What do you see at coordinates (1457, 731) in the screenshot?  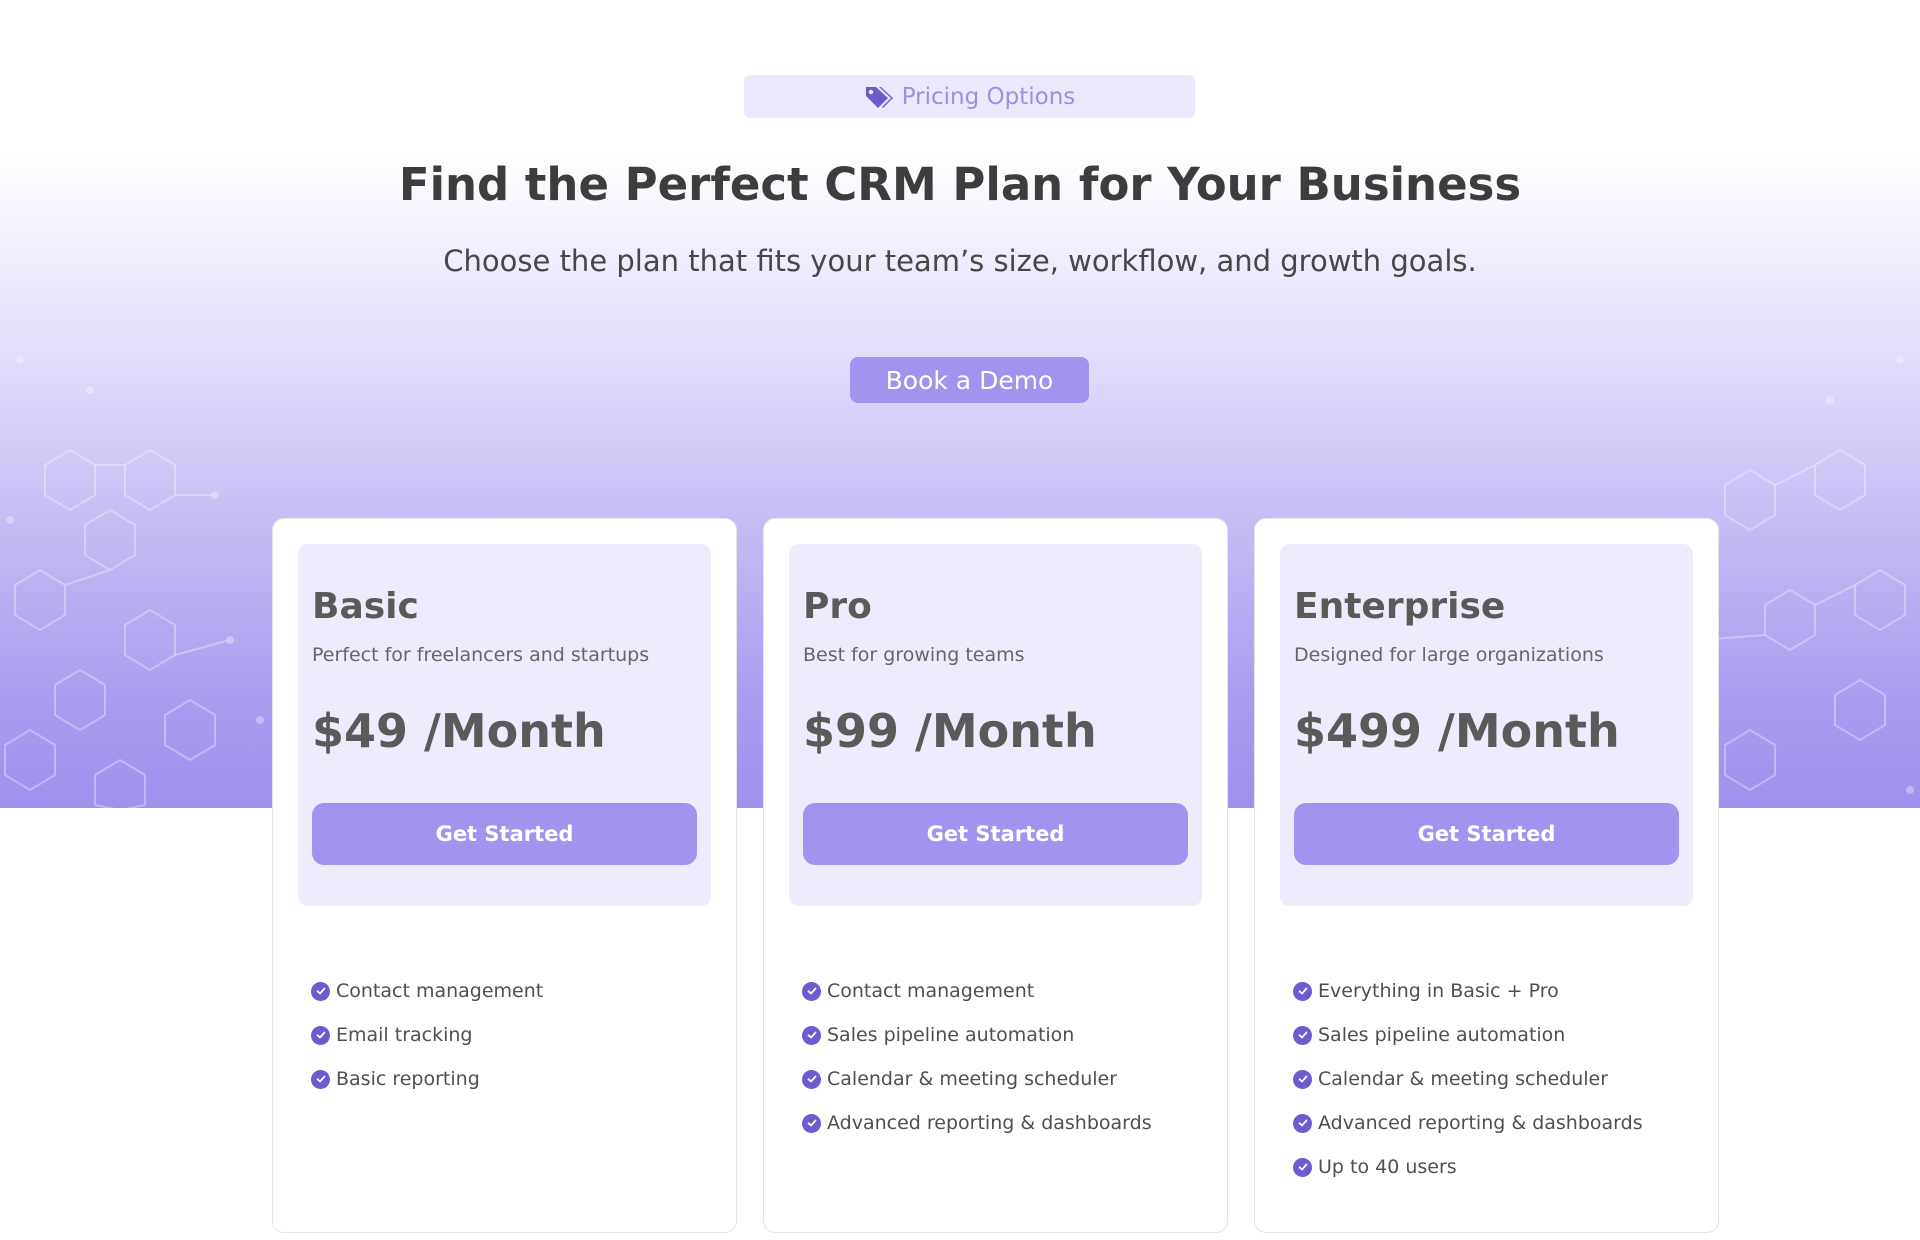 I see `plan-price: $499 /Month` at bounding box center [1457, 731].